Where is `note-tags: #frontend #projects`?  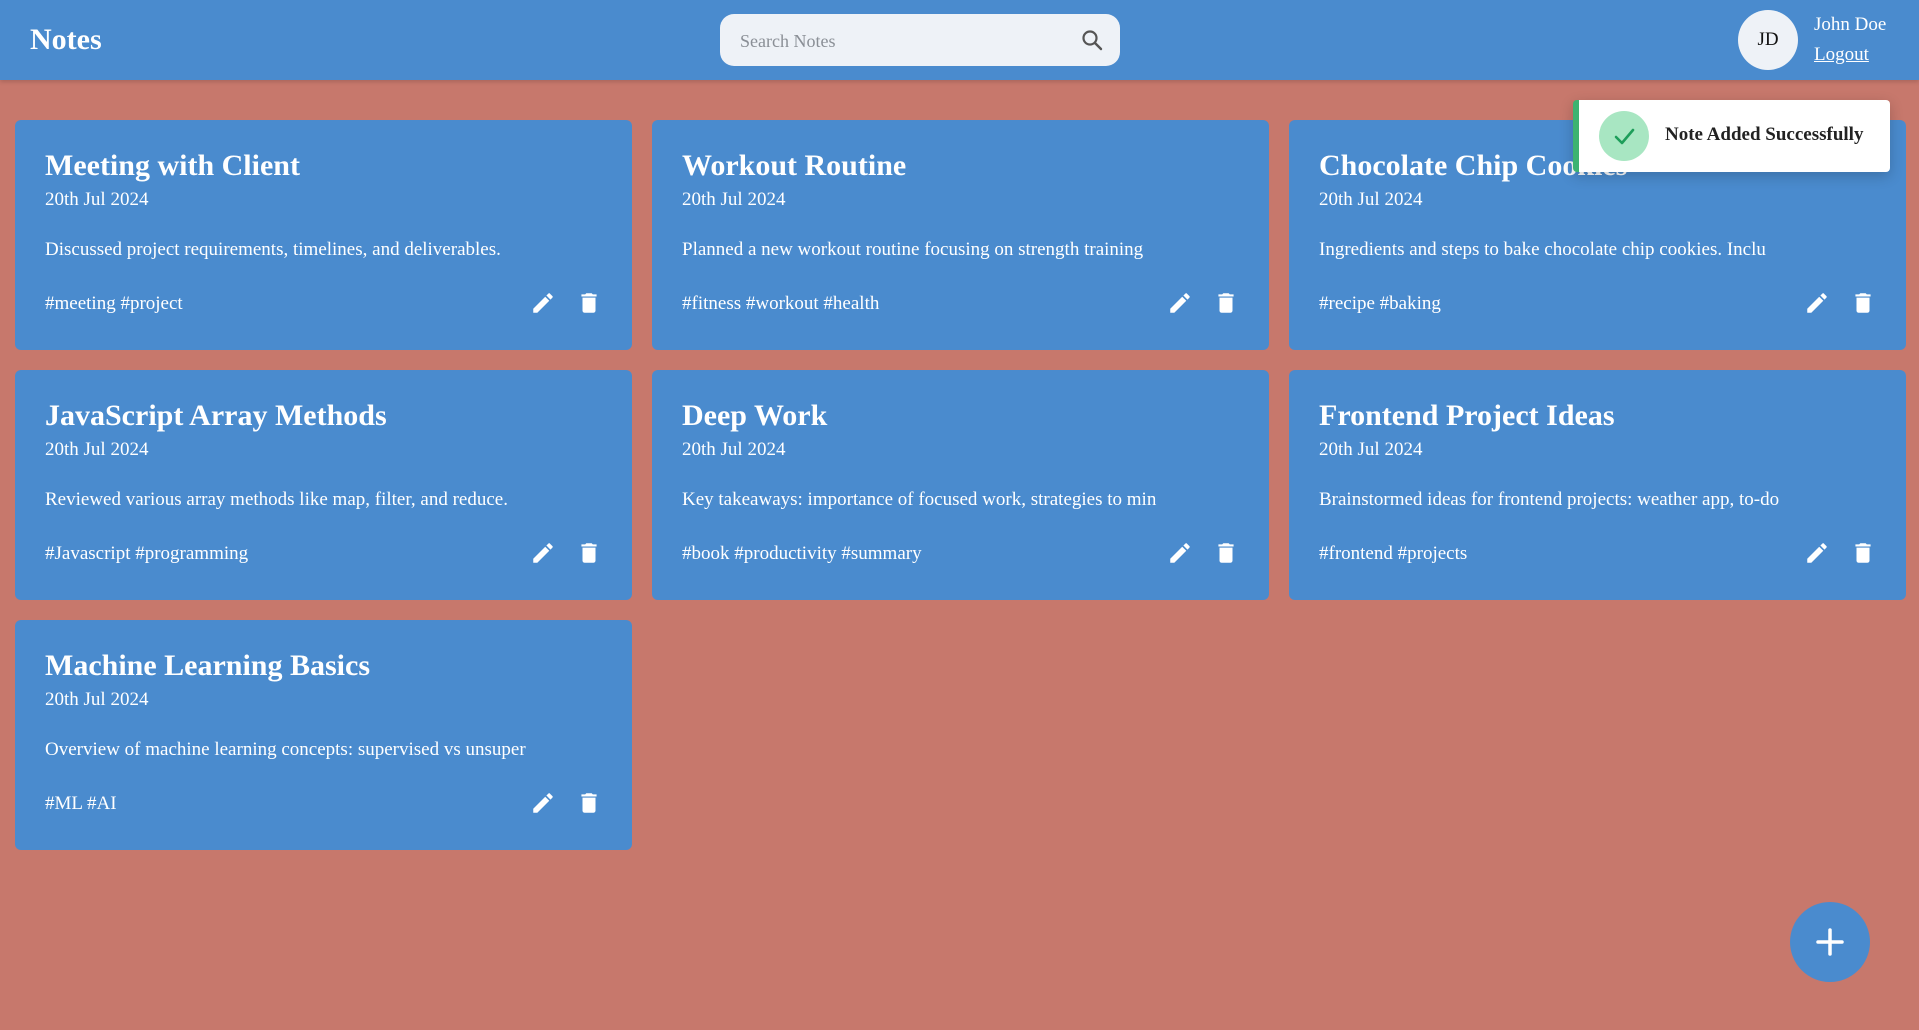 note-tags: #frontend #projects is located at coordinates (1393, 553).